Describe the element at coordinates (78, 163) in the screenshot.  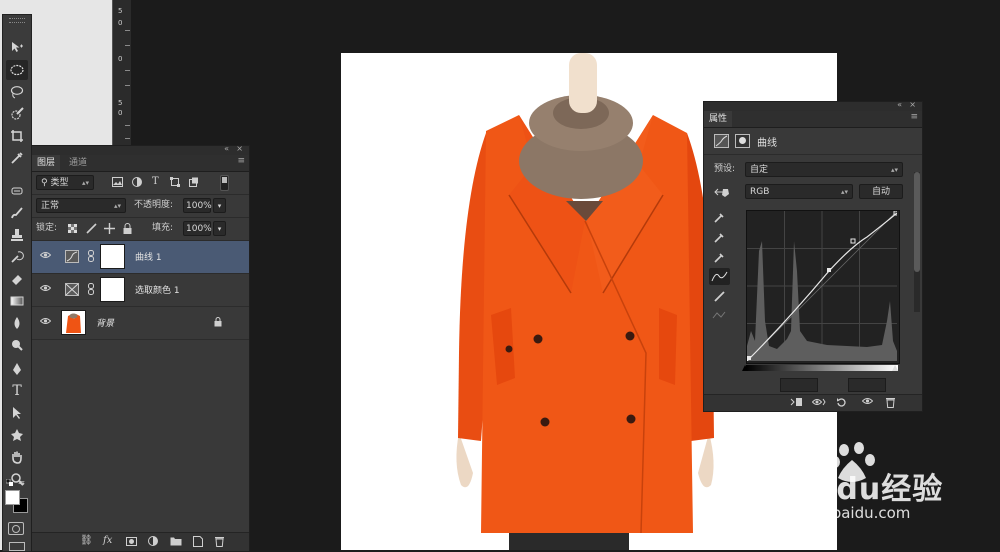
I see `tab-channels: 通道` at that location.